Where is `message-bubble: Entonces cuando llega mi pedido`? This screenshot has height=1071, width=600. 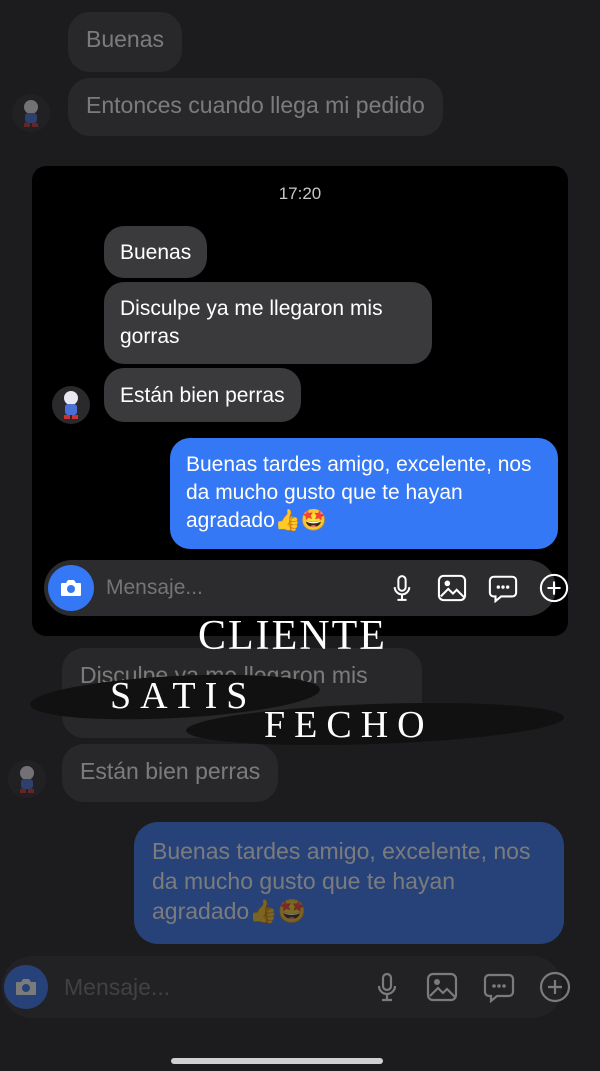 message-bubble: Entonces cuando llega mi pedido is located at coordinates (255, 107).